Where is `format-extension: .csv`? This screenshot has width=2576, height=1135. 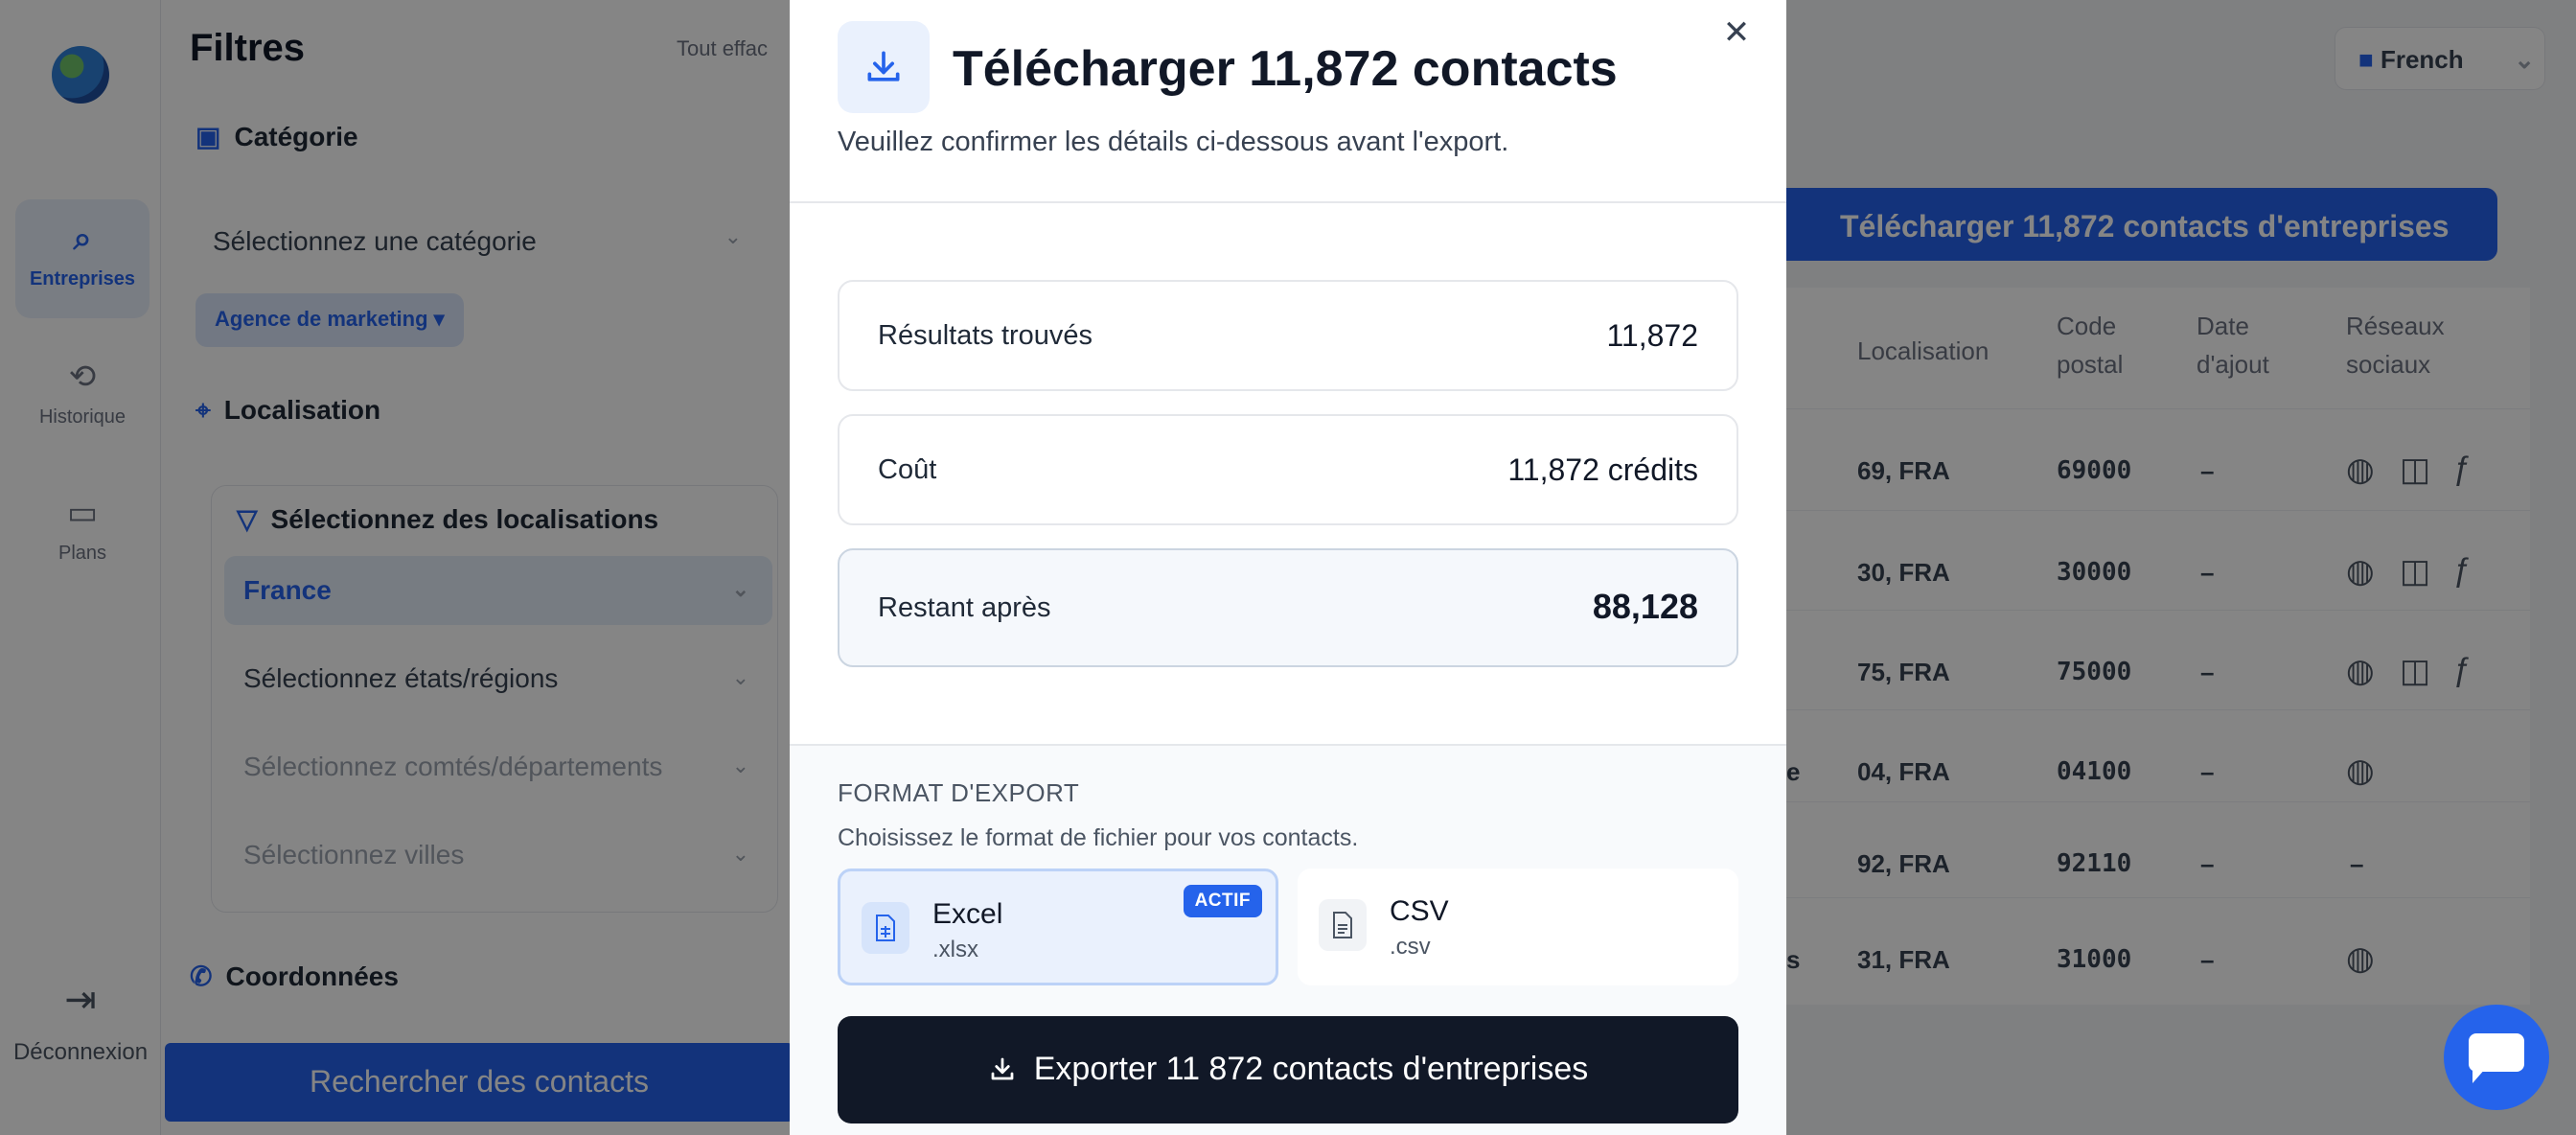
format-extension: .csv is located at coordinates (1410, 947).